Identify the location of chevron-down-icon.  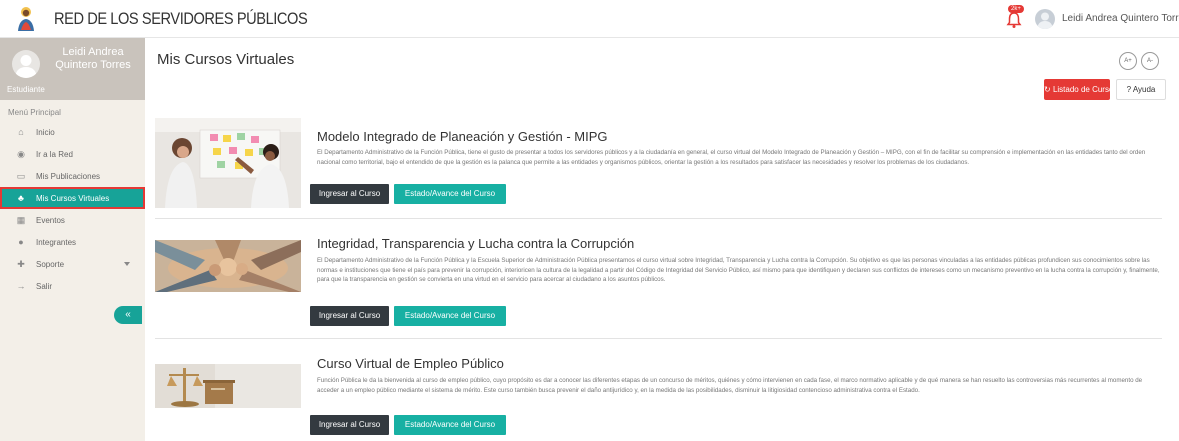
(127, 264).